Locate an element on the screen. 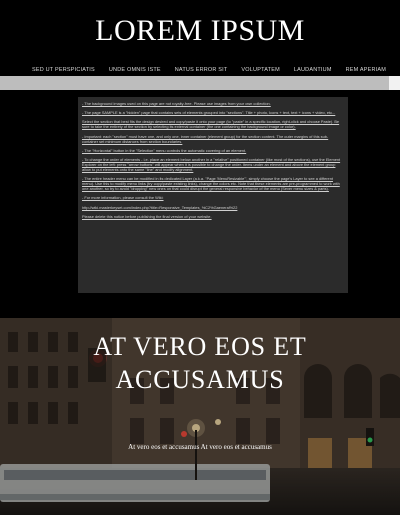 The height and width of the screenshot is (515, 400). nav-underline-bar is located at coordinates (200, 83).